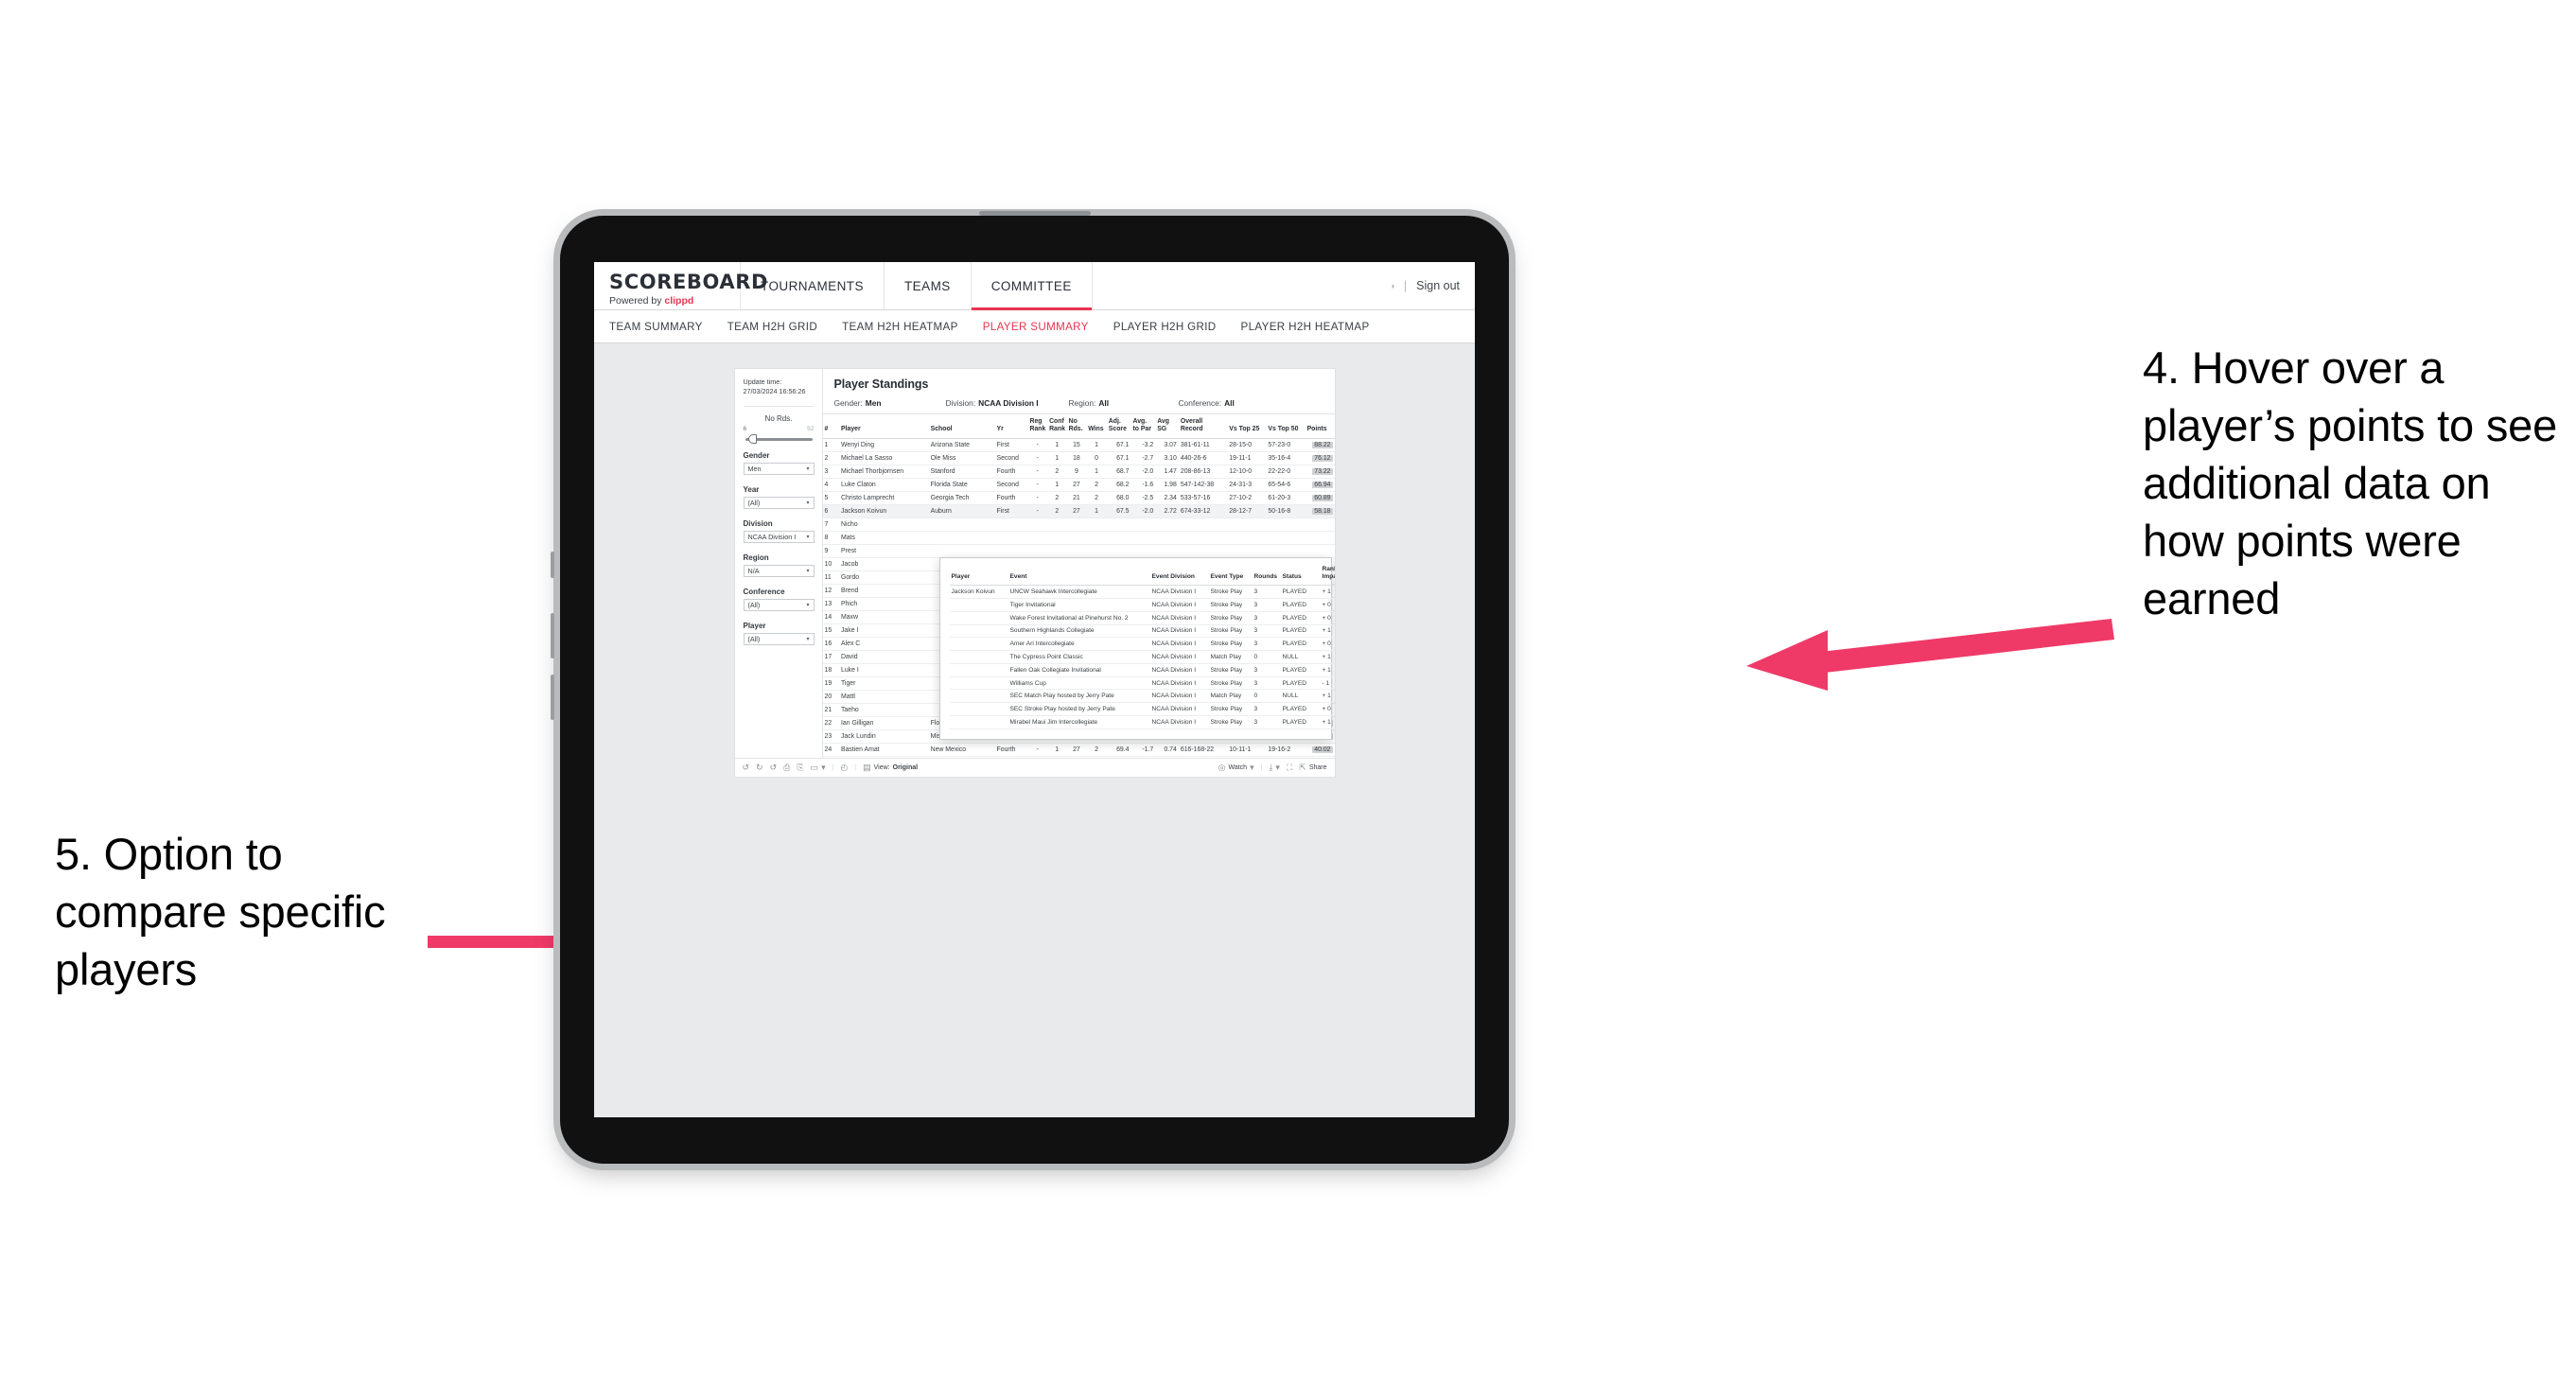 Image resolution: width=2576 pixels, height=1386 pixels. Describe the element at coordinates (884, 458) in the screenshot. I see `cell-player: Michael La Sasso` at that location.